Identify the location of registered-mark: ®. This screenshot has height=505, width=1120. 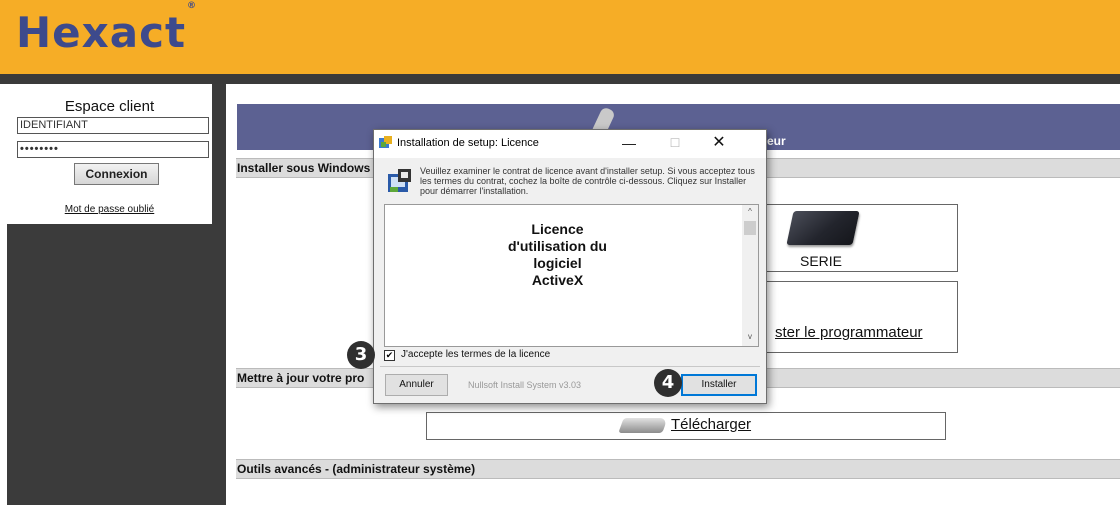
(192, 6).